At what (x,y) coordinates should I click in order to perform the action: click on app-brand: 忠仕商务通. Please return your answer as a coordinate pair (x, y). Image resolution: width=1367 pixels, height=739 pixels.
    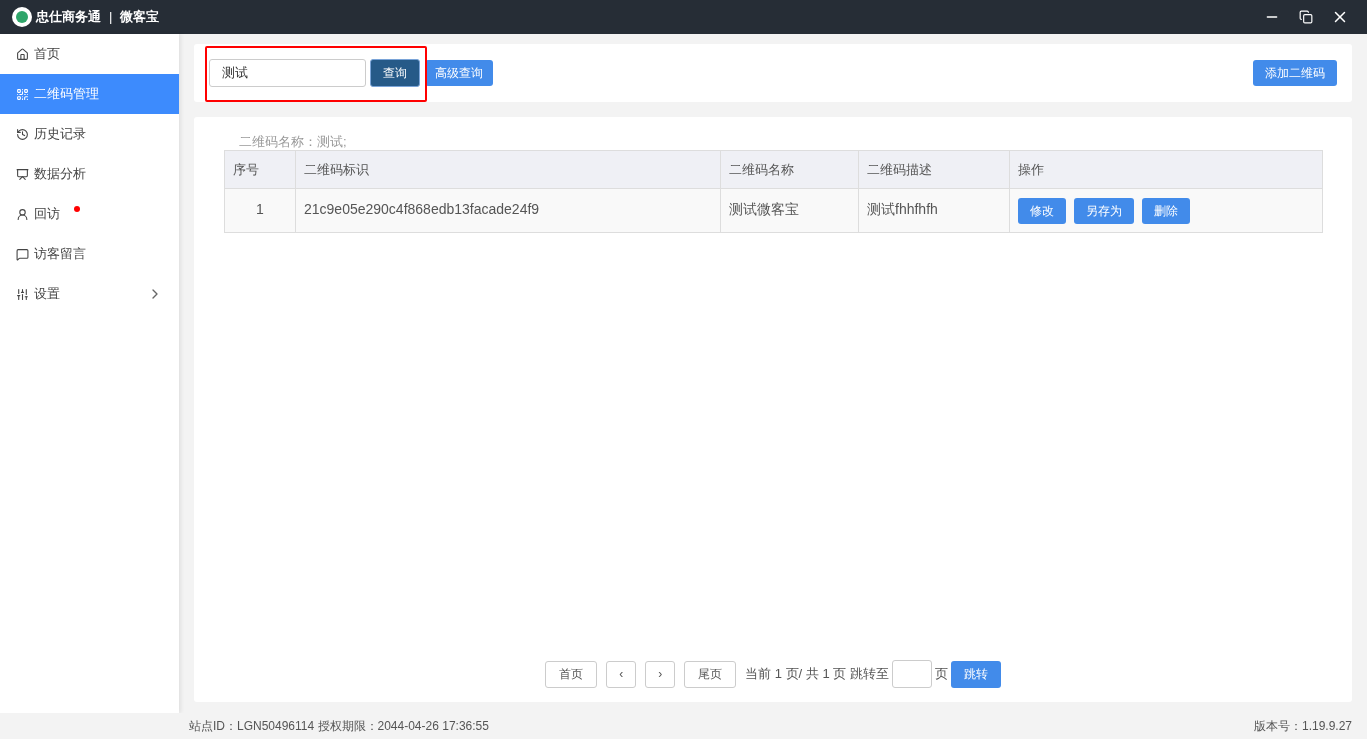
    Looking at the image, I should click on (68, 17).